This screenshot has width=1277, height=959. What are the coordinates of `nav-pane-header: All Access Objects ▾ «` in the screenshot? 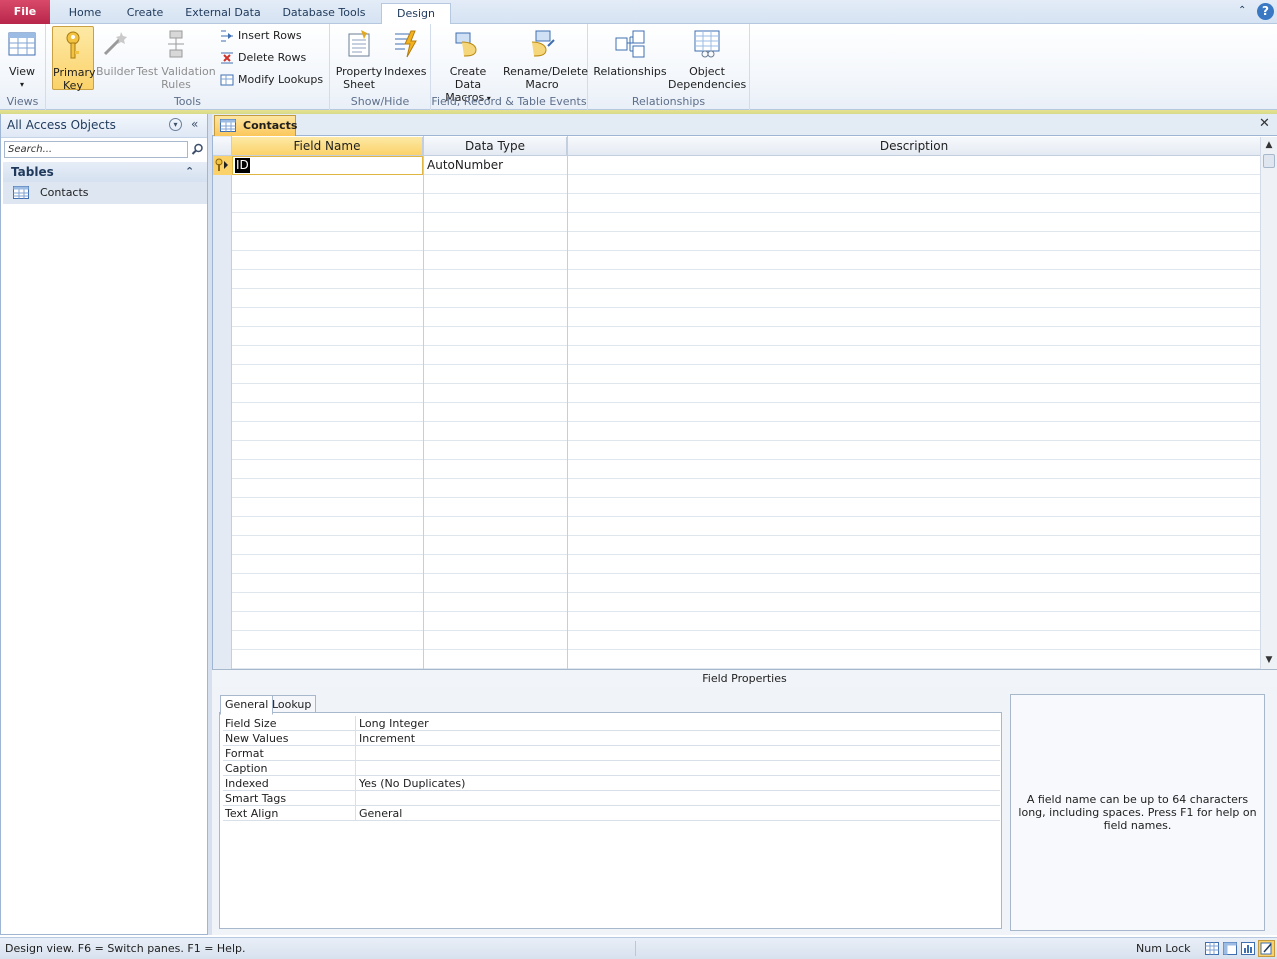 It's located at (104, 126).